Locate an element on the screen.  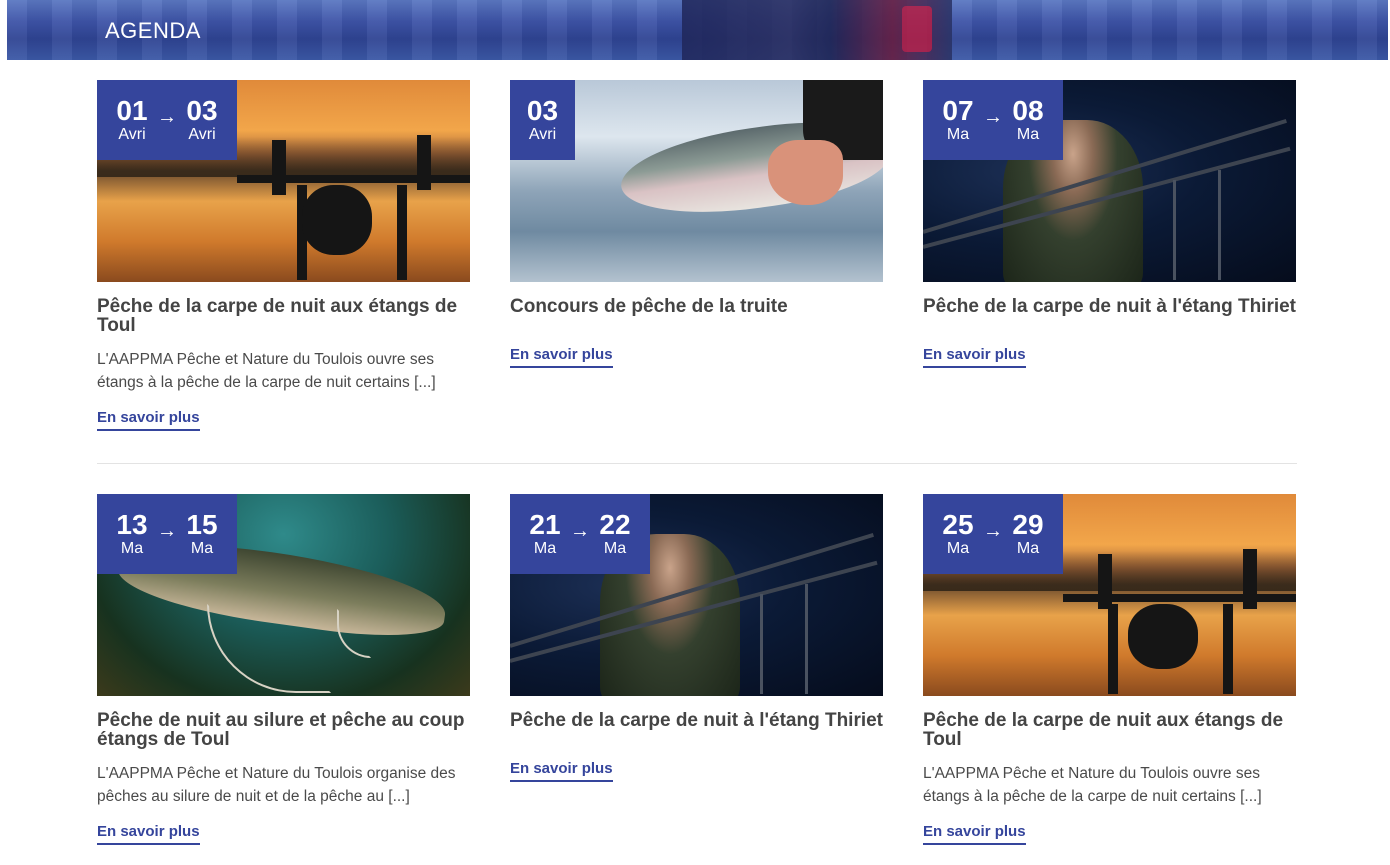
end-day: 15 is located at coordinates (202, 524).